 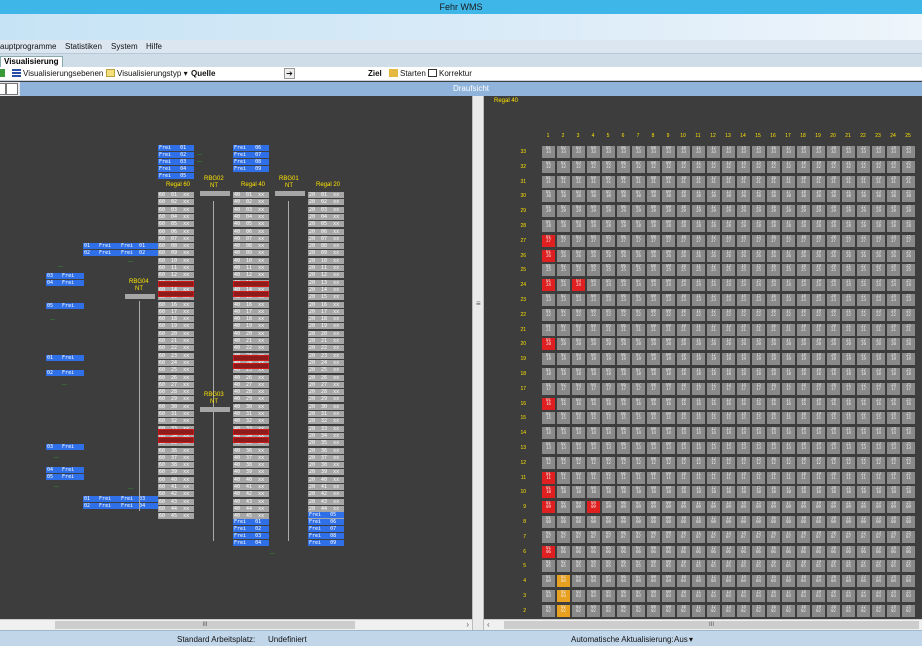 What do you see at coordinates (698, 596) in the screenshot?
I see `rack-slot: 11 03` at bounding box center [698, 596].